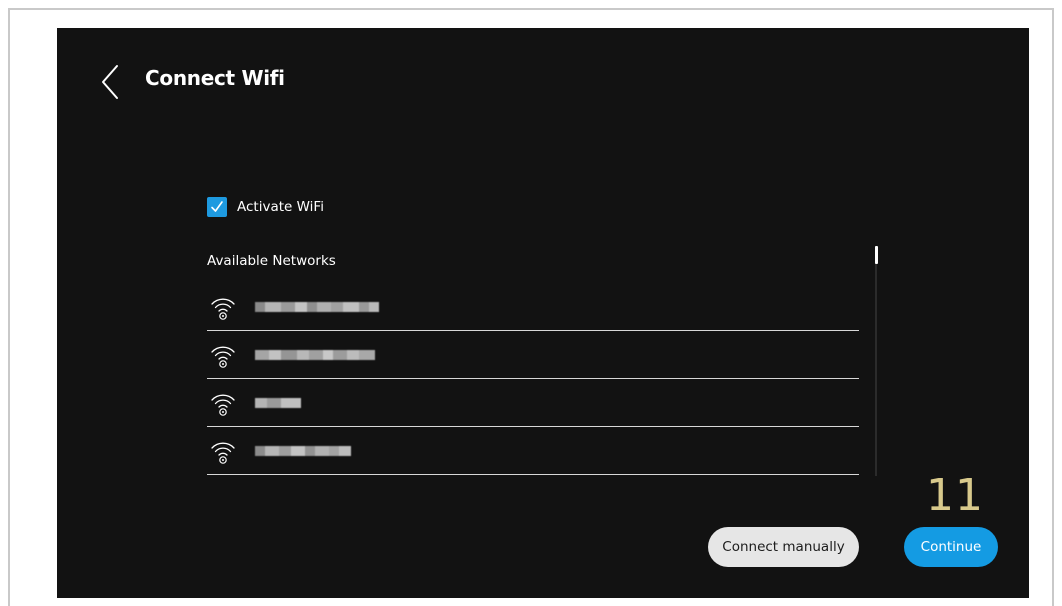 This screenshot has height=606, width=1062. I want to click on connect-manually-button: Connect manually, so click(783, 547).